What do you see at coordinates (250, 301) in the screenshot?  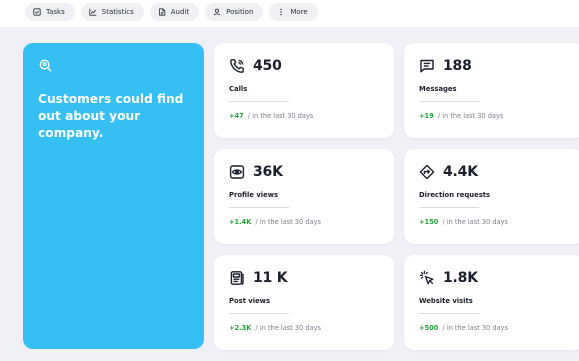 I see `post-views-label: Post views` at bounding box center [250, 301].